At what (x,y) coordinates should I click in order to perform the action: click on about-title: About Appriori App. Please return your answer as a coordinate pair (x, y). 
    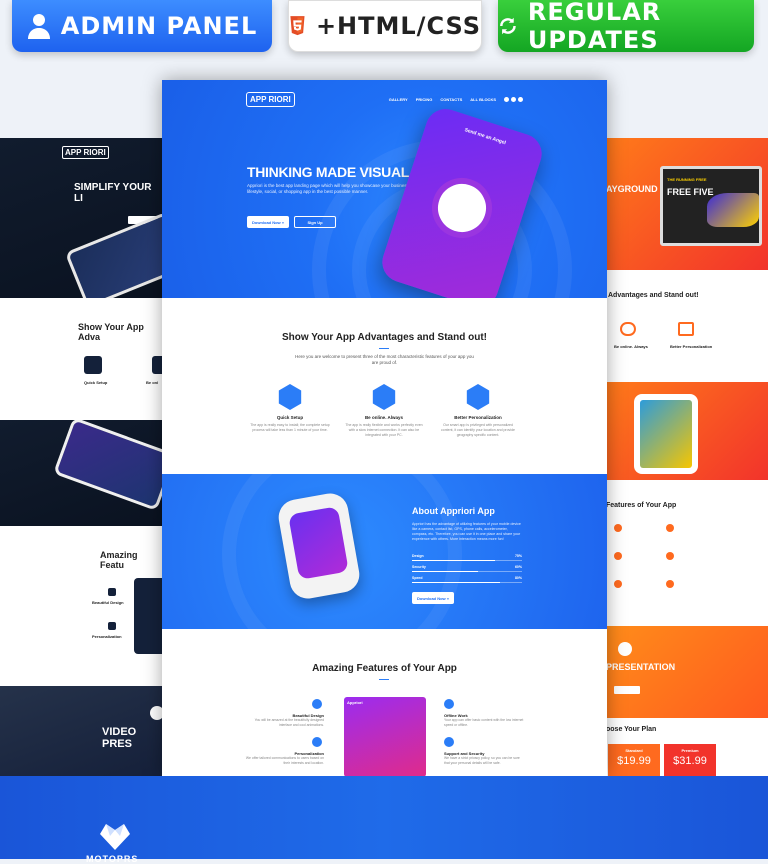
    Looking at the image, I should click on (453, 511).